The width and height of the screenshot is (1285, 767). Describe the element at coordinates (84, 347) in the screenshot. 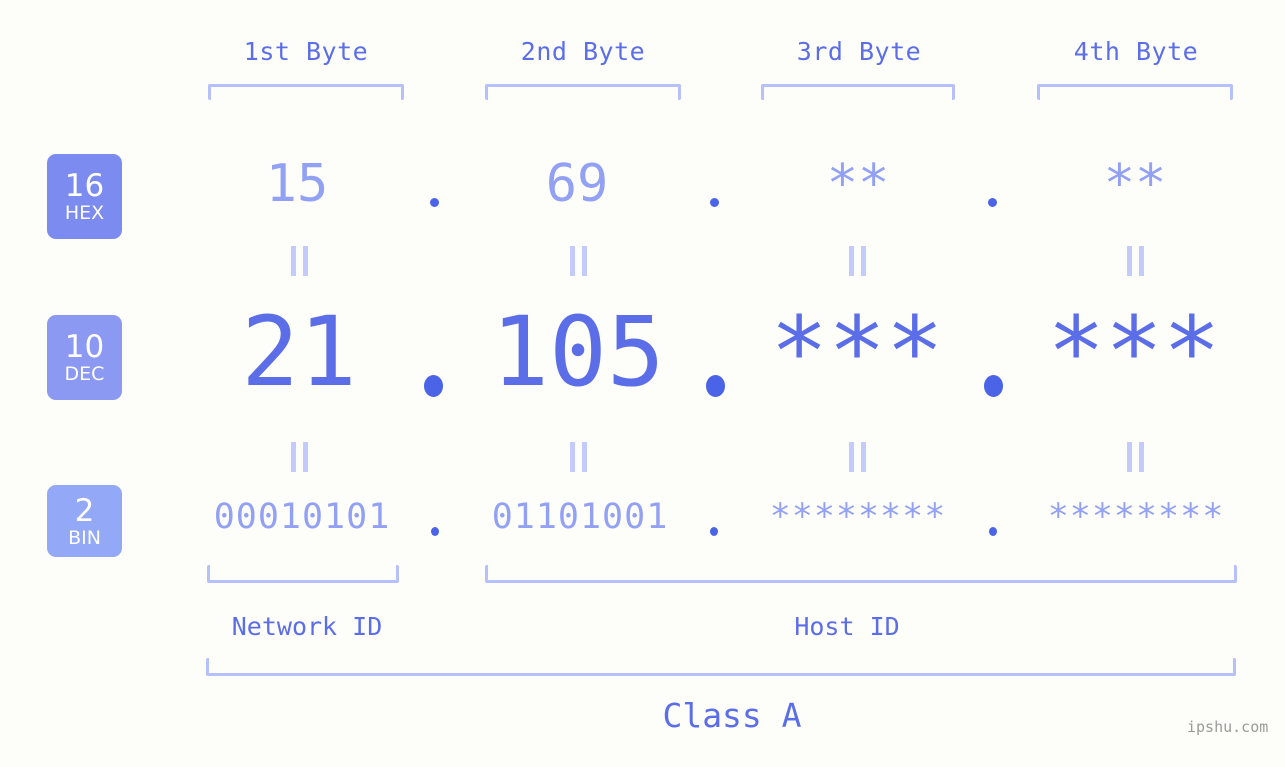

I see `base-badge-dec-number: 10` at that location.